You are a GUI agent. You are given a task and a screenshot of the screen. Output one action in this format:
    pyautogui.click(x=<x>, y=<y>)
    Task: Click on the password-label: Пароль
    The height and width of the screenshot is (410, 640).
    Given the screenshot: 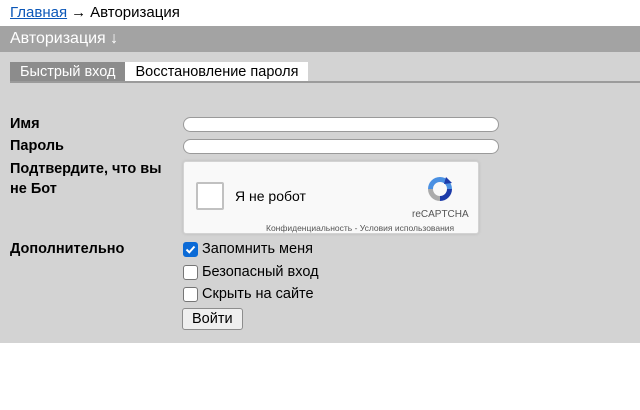 What is the action you would take?
    pyautogui.click(x=37, y=146)
    